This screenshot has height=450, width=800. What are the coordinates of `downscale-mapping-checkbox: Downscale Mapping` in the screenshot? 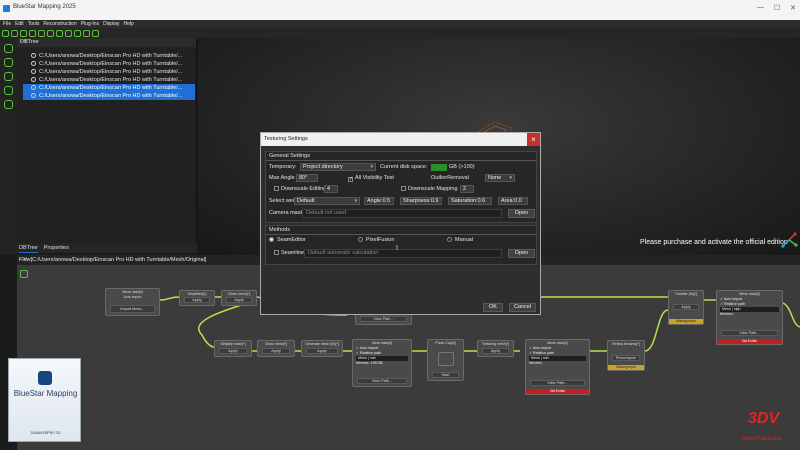 It's located at (429, 189).